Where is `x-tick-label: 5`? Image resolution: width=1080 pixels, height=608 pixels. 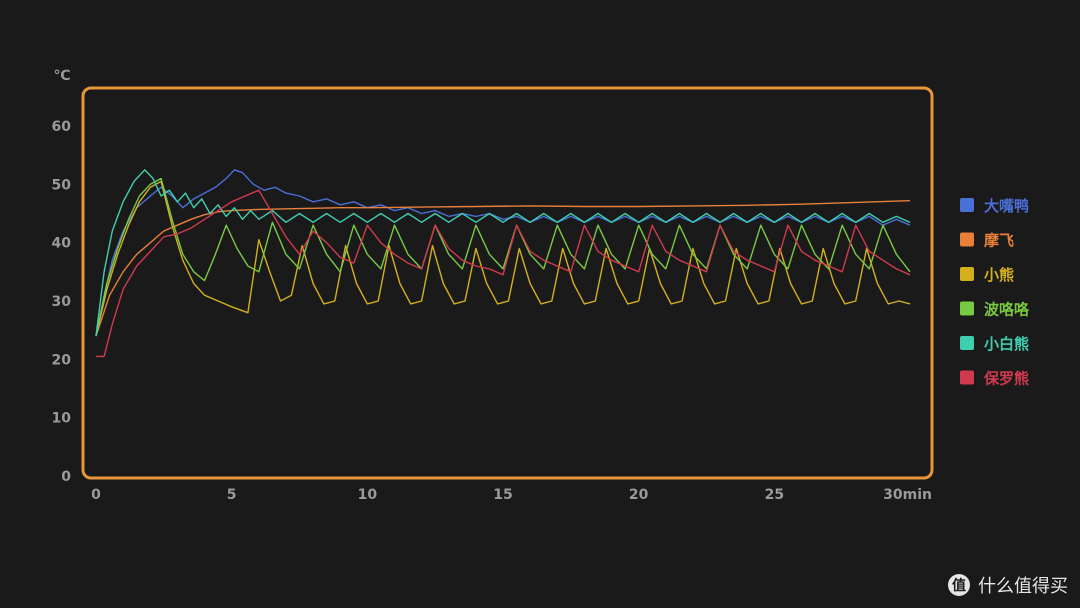
x-tick-label: 5 is located at coordinates (232, 495).